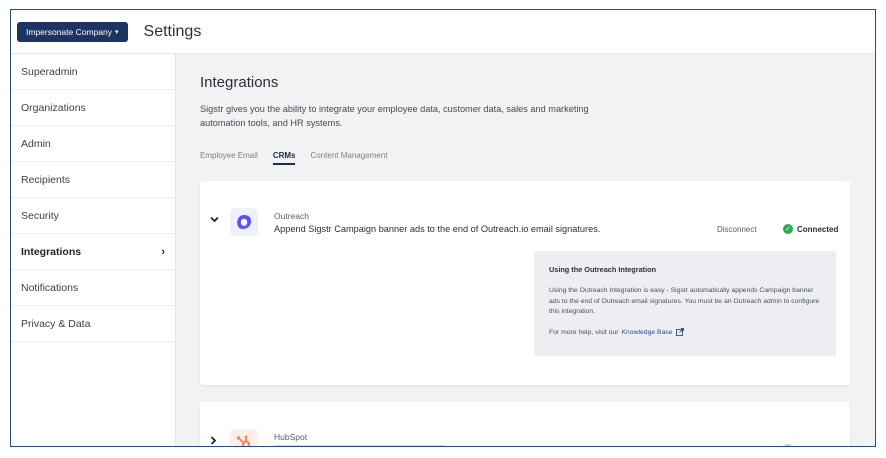  I want to click on integration-name: HubSpot, so click(291, 437).